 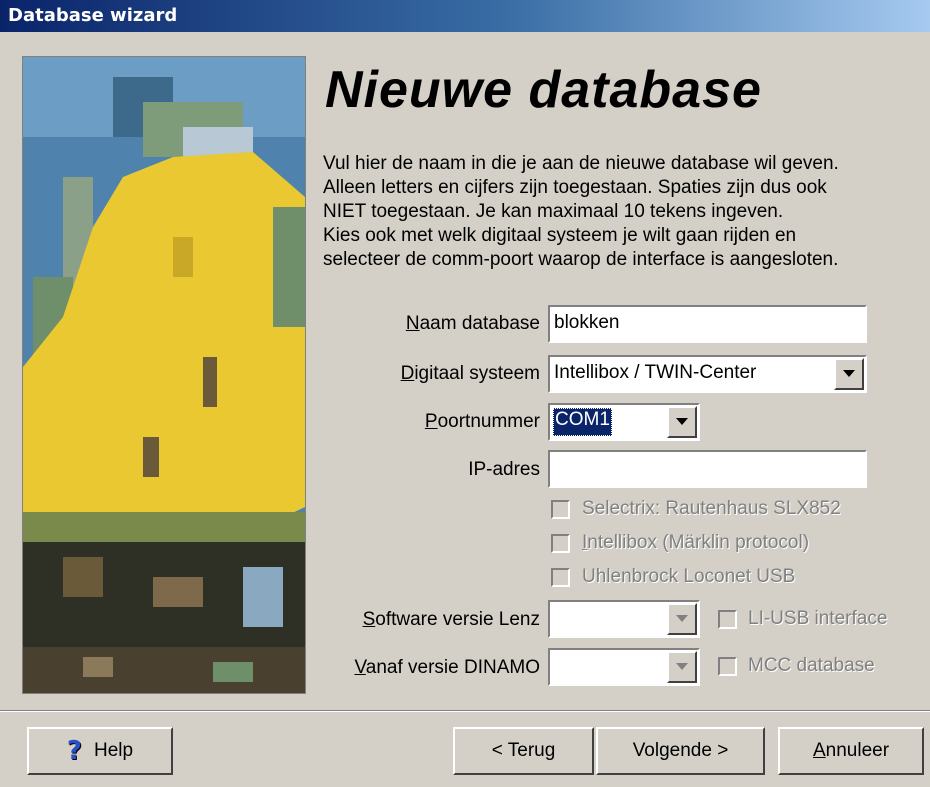 What do you see at coordinates (465, 711) in the screenshot?
I see `footer-separator` at bounding box center [465, 711].